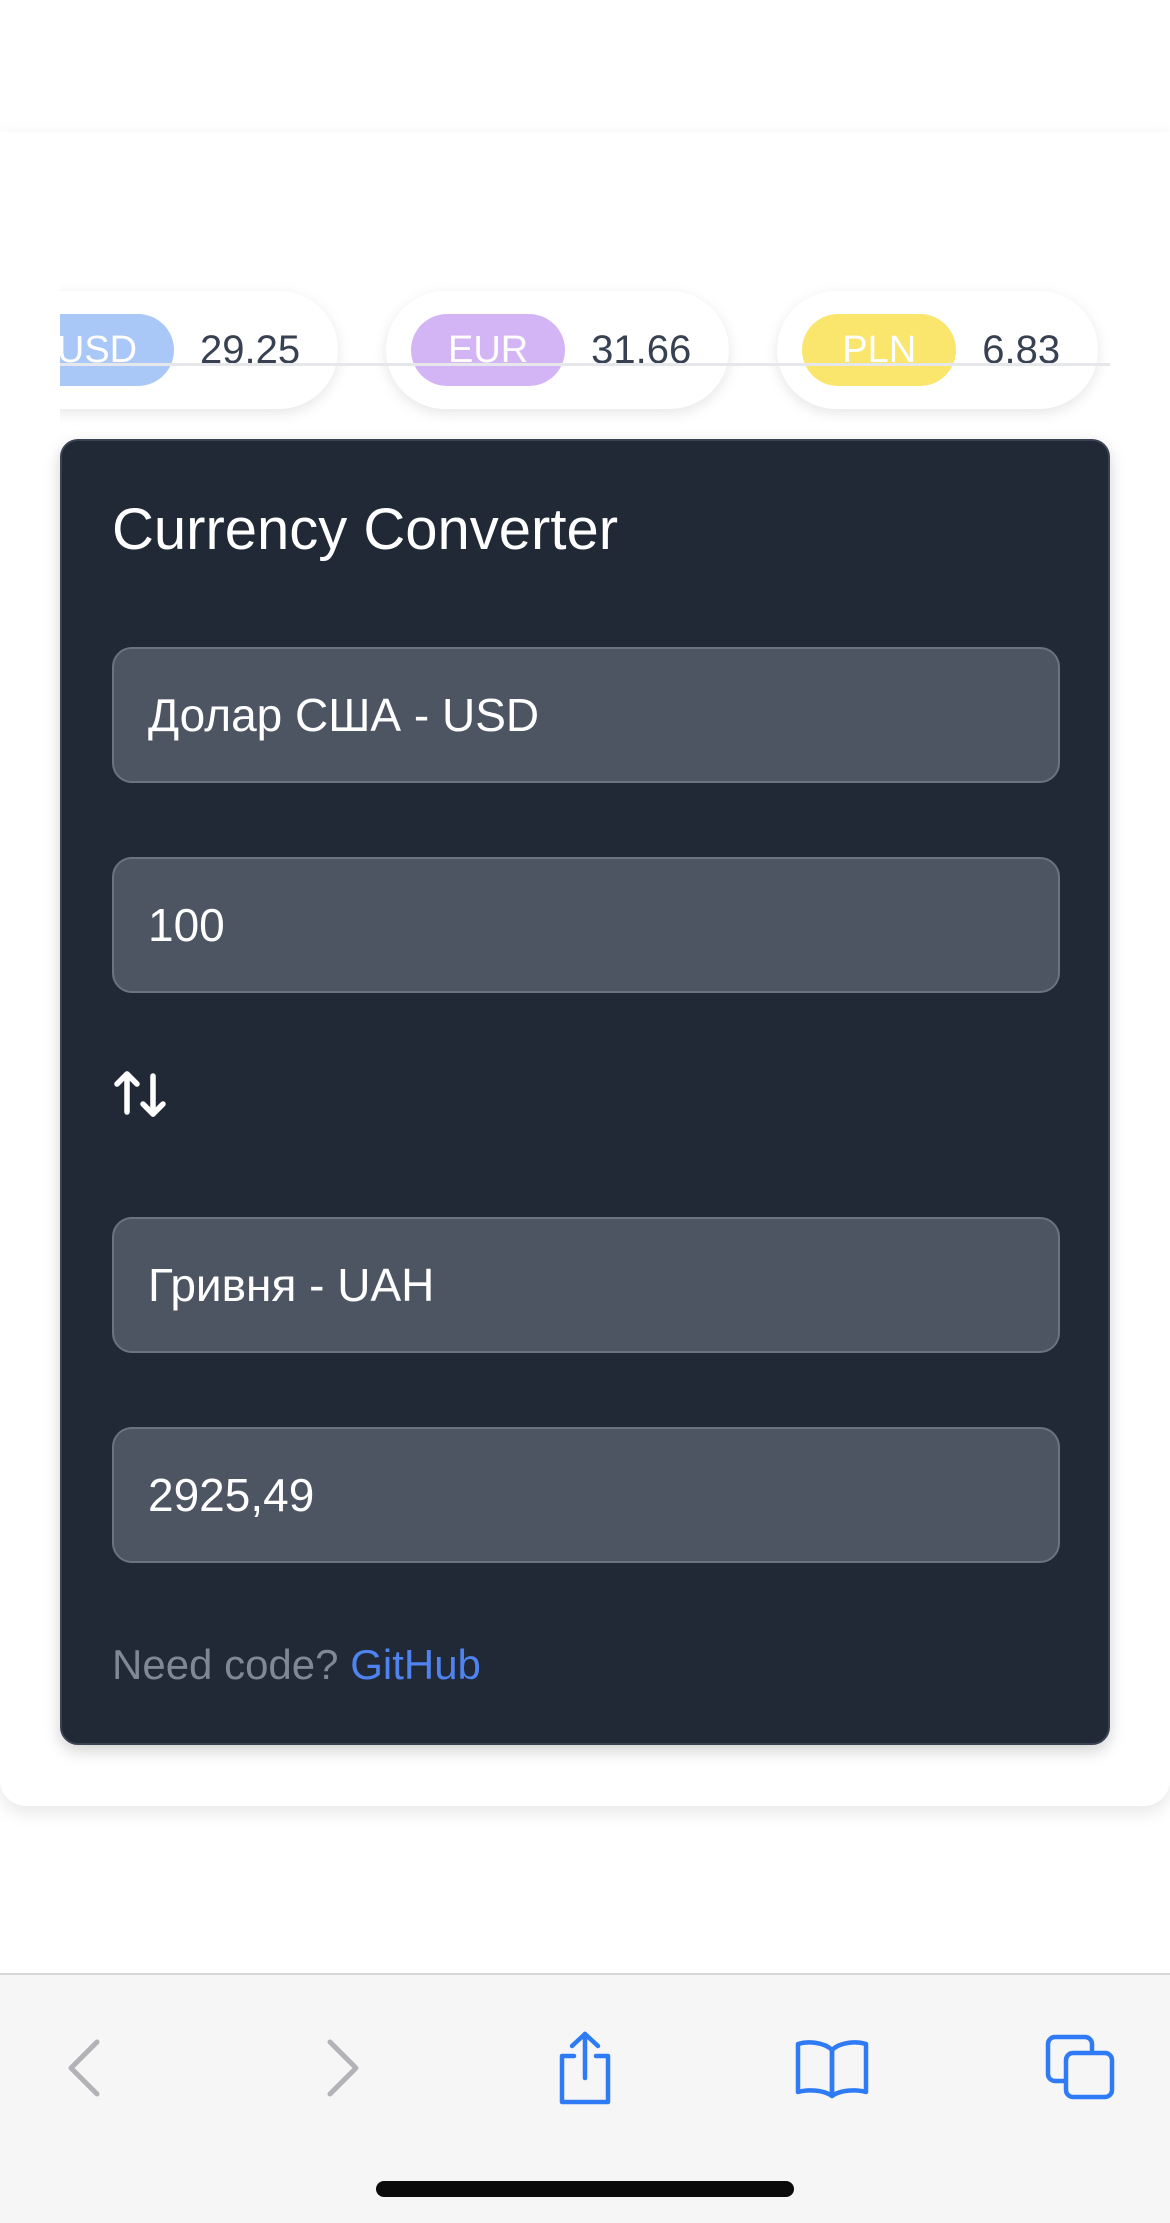 This screenshot has width=1170, height=2223. I want to click on forward-button, so click(340, 2068).